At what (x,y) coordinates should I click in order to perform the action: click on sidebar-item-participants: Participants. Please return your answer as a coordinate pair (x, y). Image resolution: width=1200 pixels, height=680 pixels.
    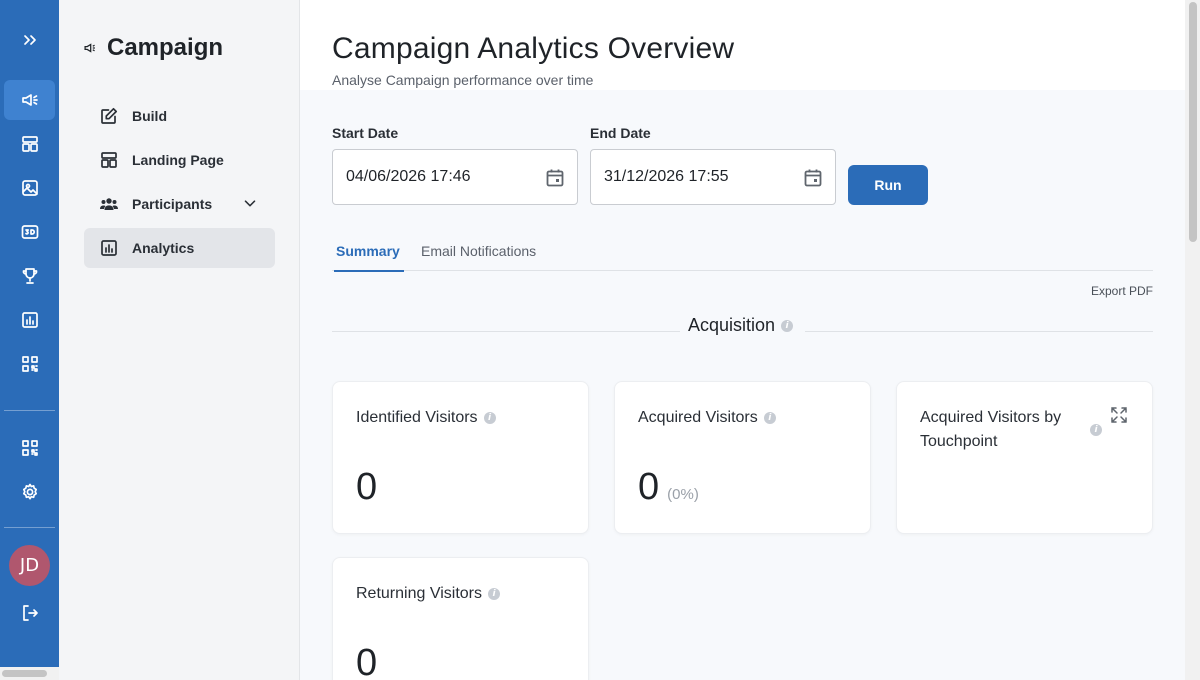
    Looking at the image, I should click on (179, 204).